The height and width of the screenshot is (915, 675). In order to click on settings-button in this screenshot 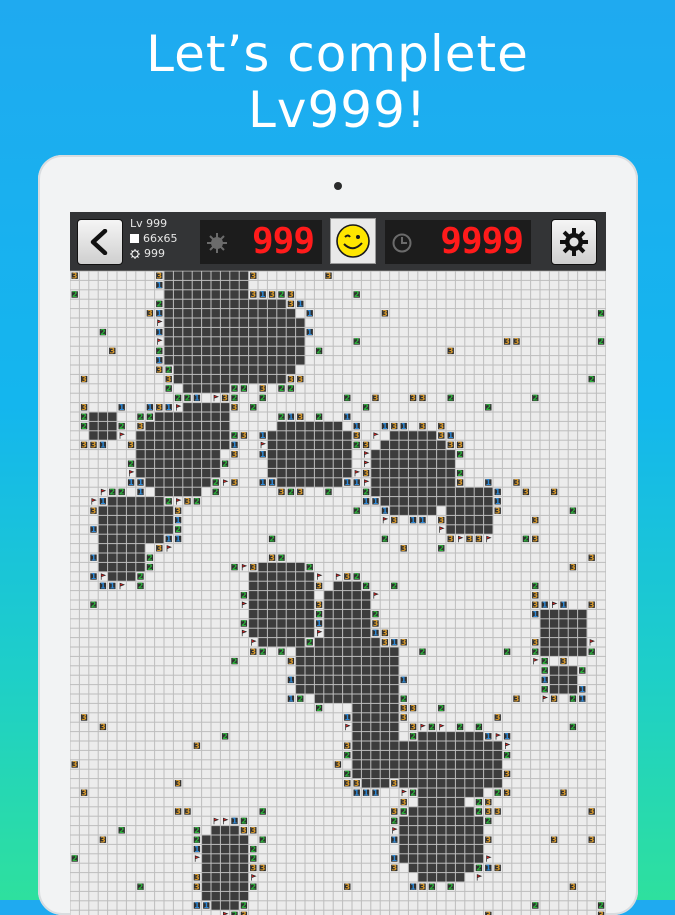, I will do `click(574, 242)`.